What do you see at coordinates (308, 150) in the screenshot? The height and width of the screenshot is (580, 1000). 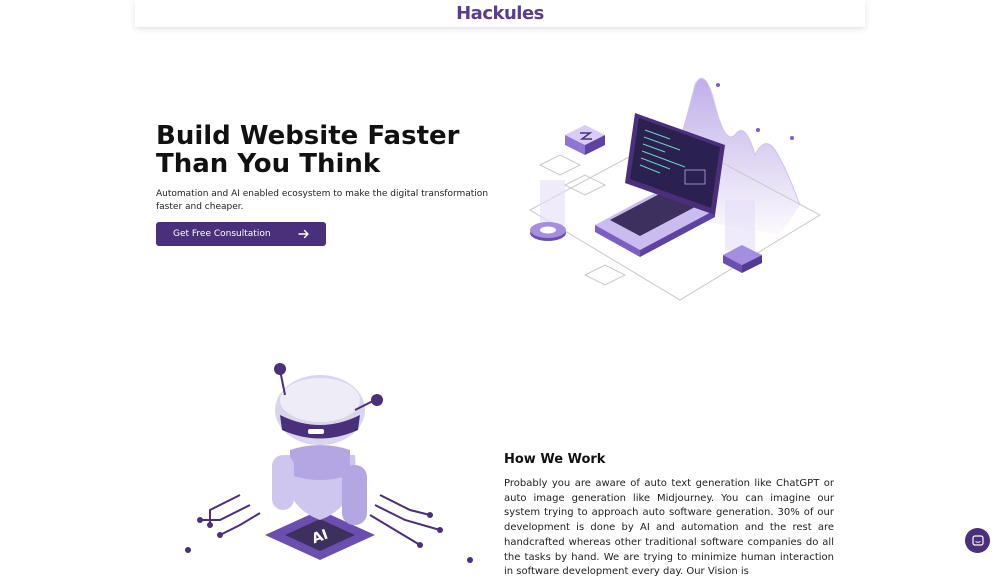 I see `hero-title: Build Website Faster Than You Think` at bounding box center [308, 150].